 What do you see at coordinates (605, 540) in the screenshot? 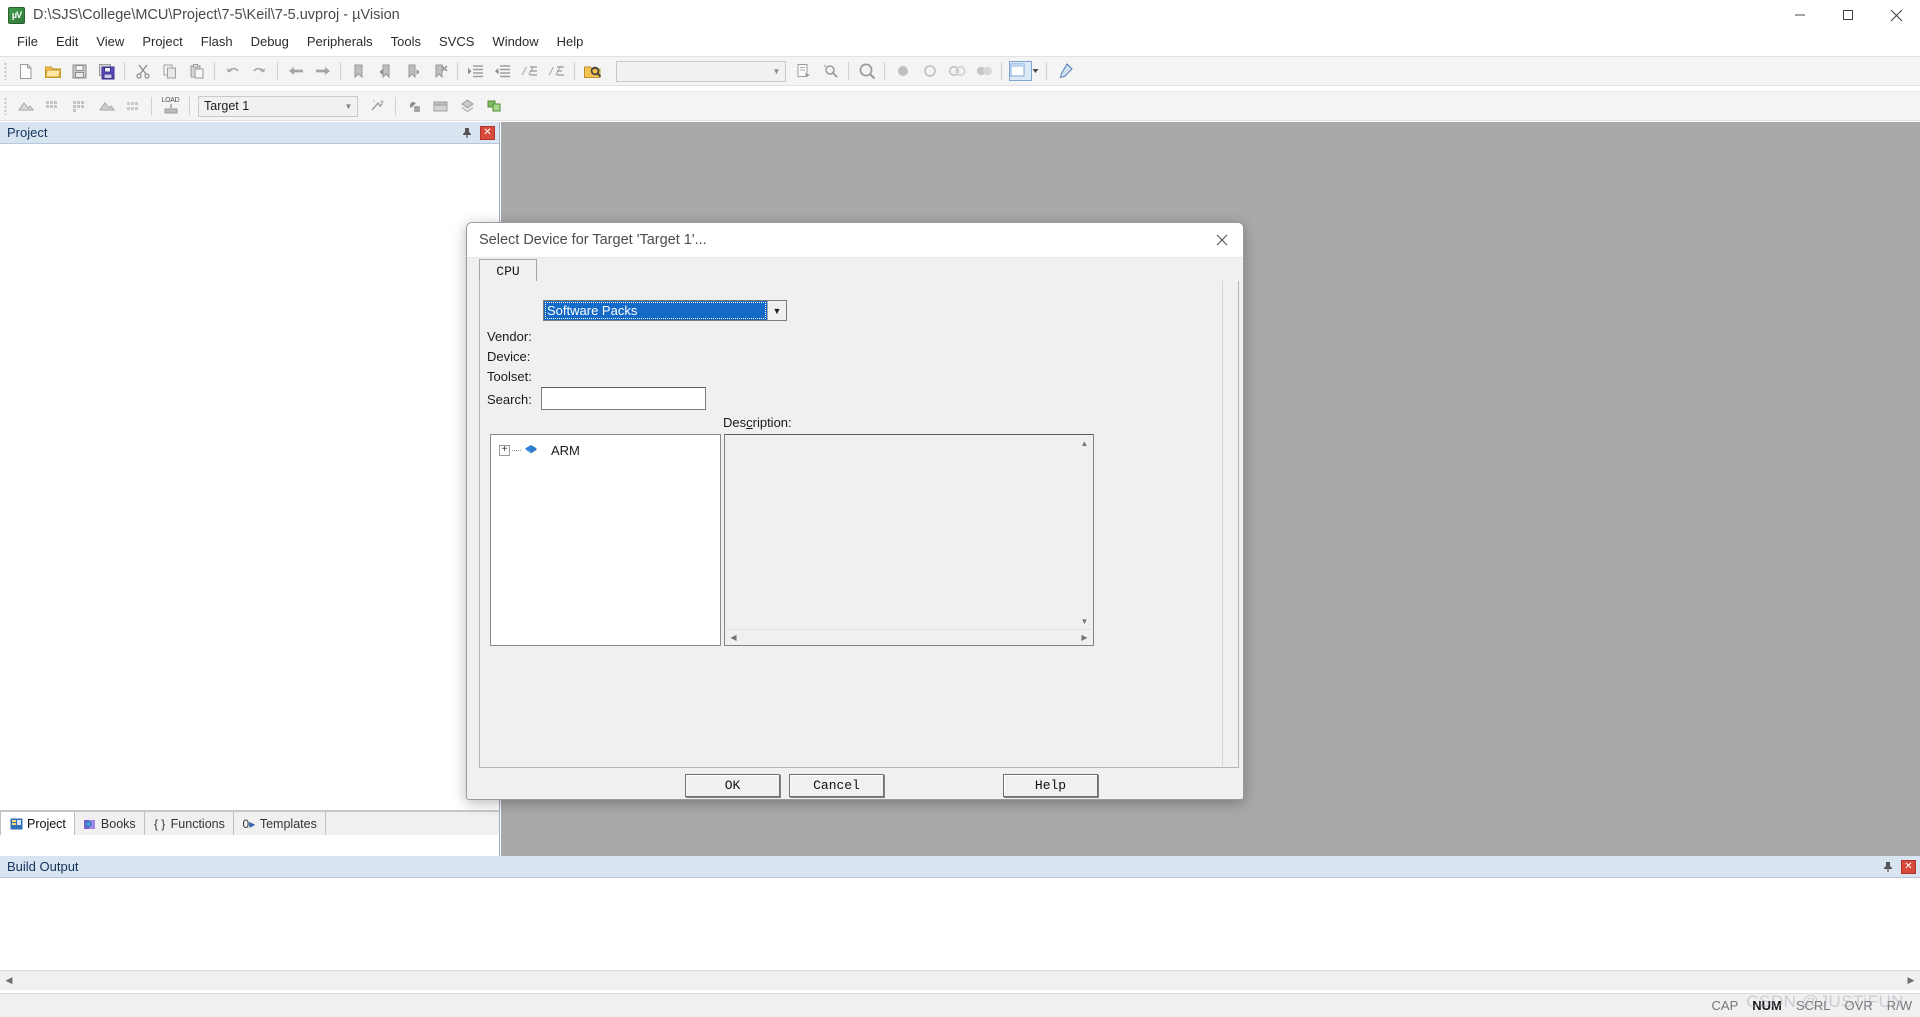
I see `device-tree: + ARM` at bounding box center [605, 540].